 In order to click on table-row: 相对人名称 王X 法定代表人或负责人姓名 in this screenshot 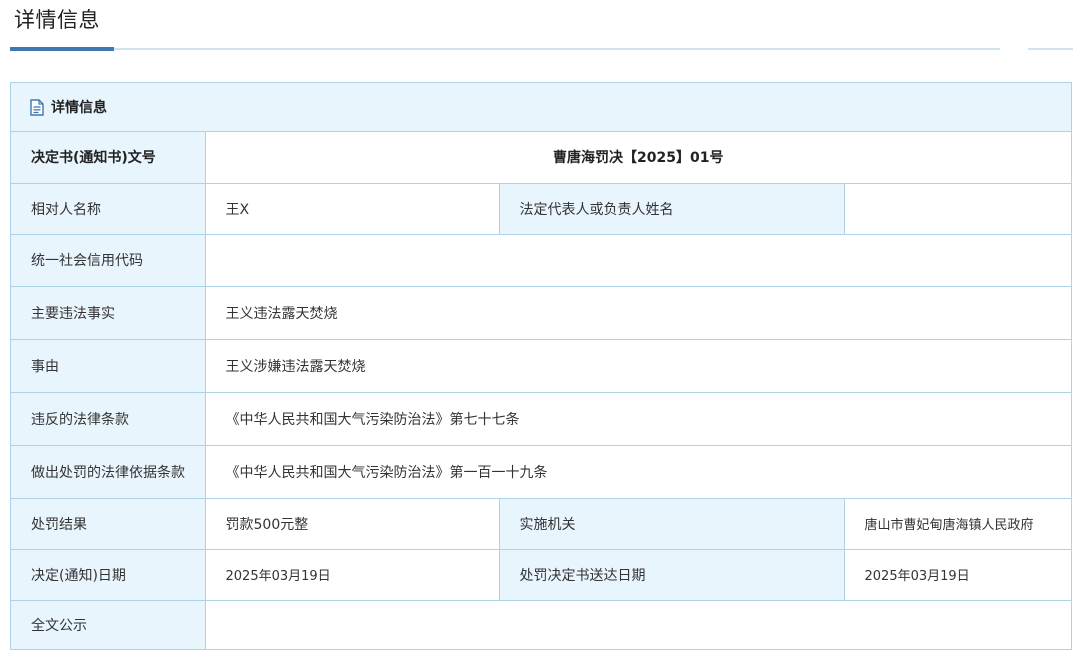, I will do `click(541, 208)`.